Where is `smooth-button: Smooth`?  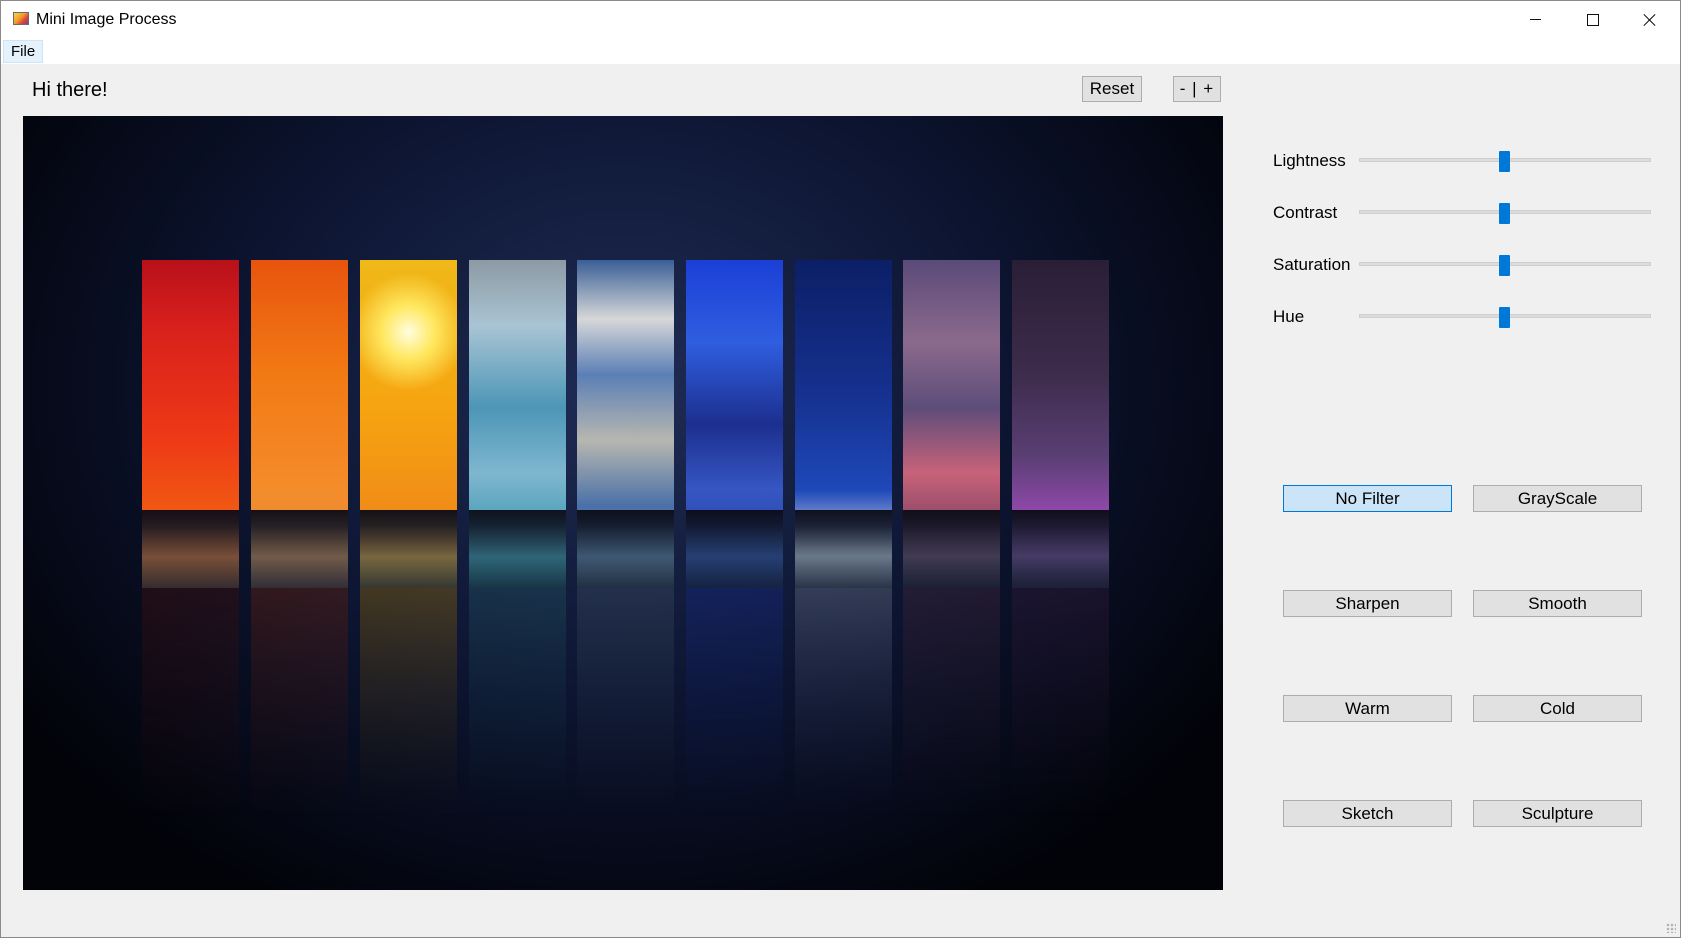
smooth-button: Smooth is located at coordinates (1557, 603).